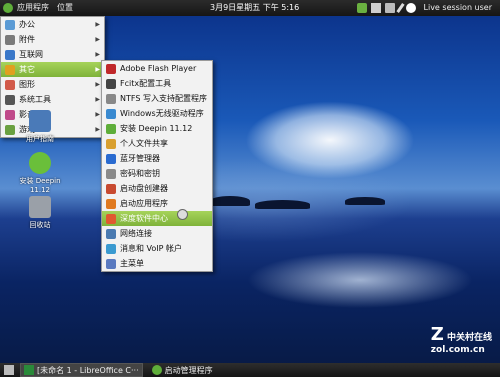 The width and height of the screenshot is (500, 377). I want to click on software-center-icon, so click(111, 218).